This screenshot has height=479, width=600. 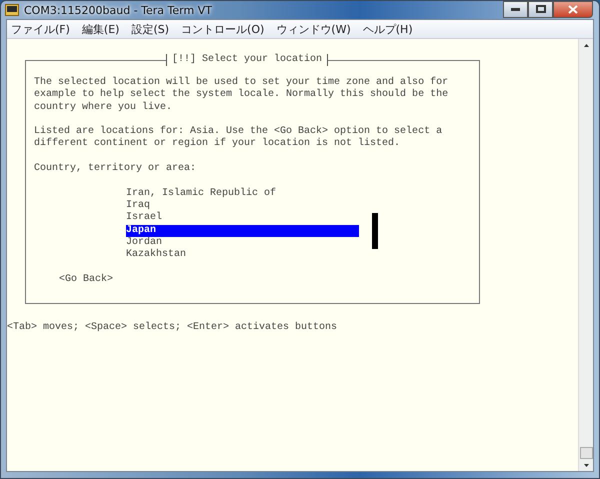 I want to click on caret-up-icon, so click(x=586, y=45).